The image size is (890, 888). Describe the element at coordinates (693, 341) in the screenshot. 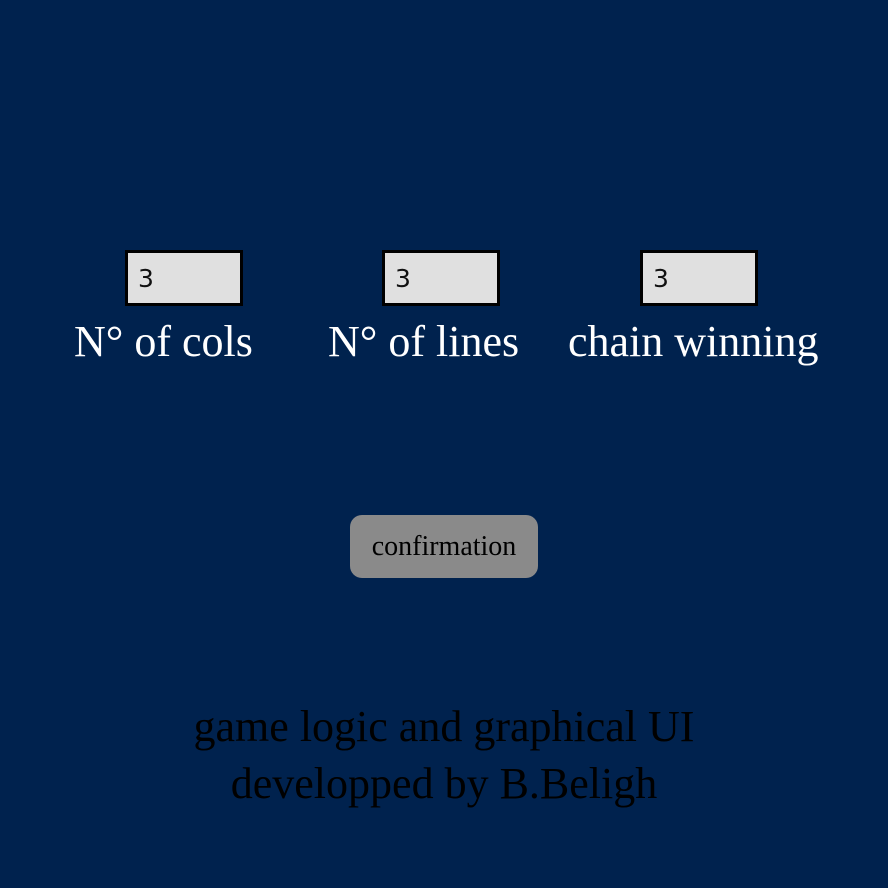

I see `chain-winning-label: chain winning` at that location.